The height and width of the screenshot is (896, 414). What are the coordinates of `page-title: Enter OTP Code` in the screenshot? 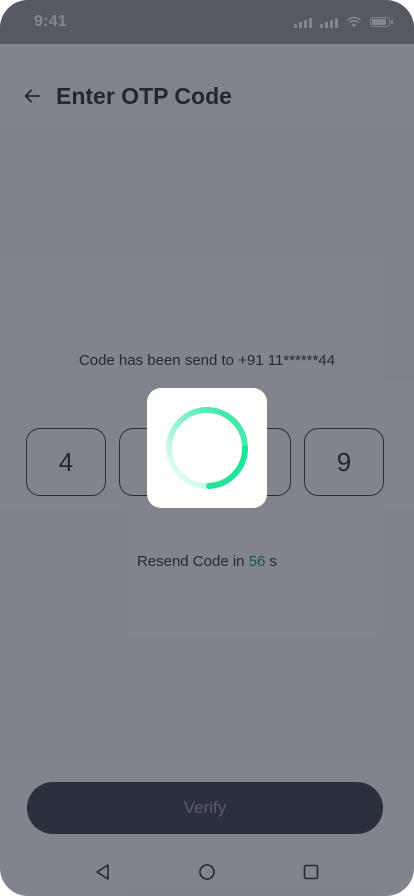 It's located at (144, 95).